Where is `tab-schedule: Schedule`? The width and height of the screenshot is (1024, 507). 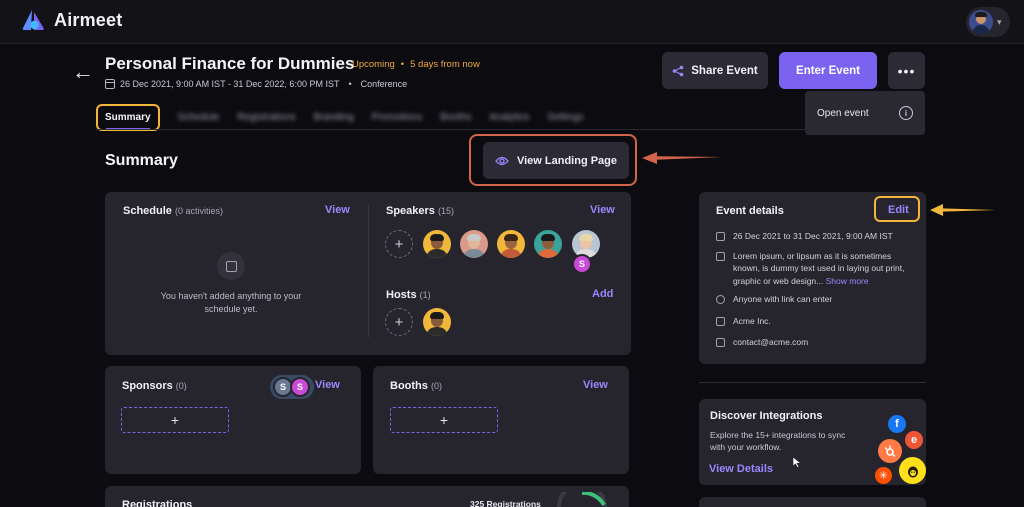
tab-schedule: Schedule is located at coordinates (199, 117).